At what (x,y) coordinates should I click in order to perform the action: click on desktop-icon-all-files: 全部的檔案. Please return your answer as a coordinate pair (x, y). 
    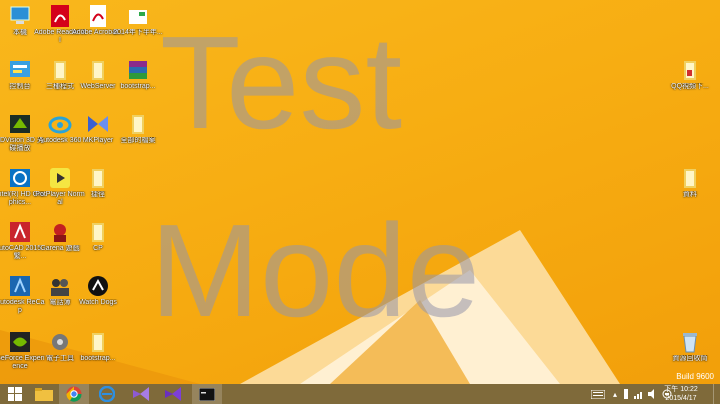
    Looking at the image, I should click on (138, 128).